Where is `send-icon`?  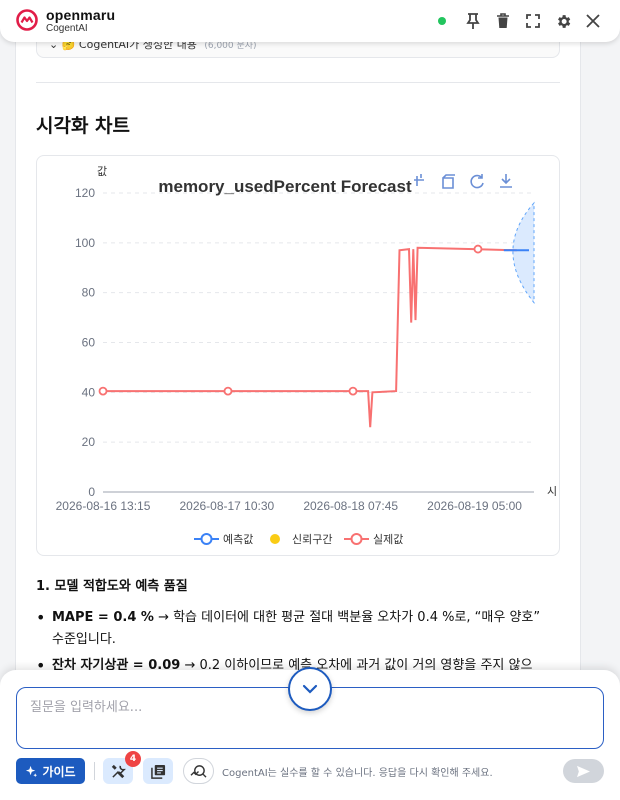 send-icon is located at coordinates (583, 771).